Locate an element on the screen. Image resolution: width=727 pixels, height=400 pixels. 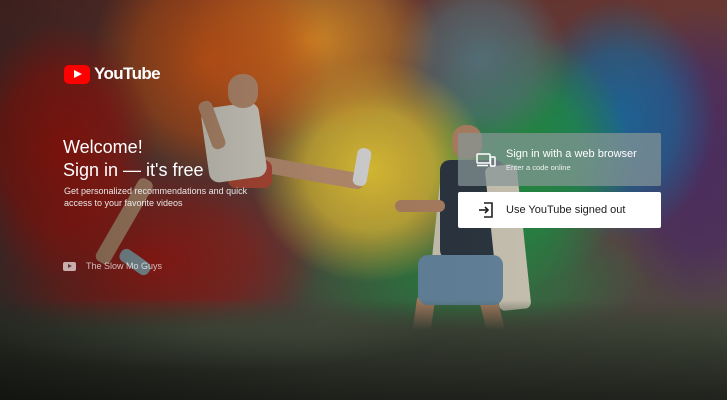
video-credit: The Slow Mo Guys is located at coordinates (112, 266).